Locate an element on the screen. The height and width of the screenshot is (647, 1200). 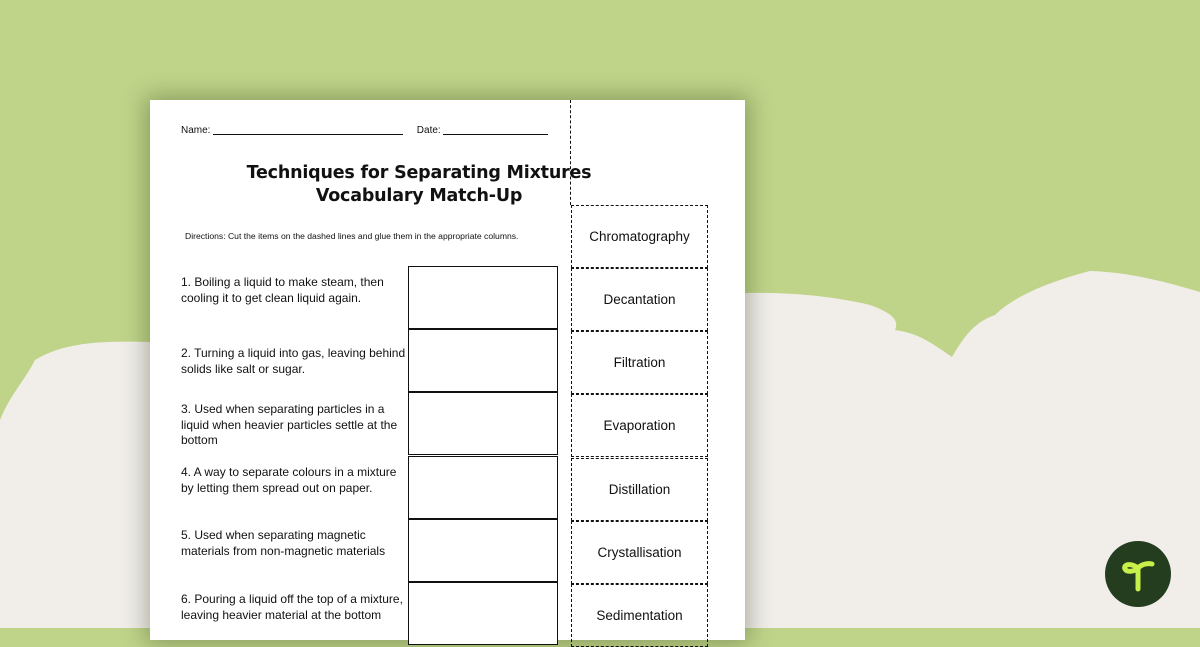
date-label: Date: is located at coordinates (428, 130).